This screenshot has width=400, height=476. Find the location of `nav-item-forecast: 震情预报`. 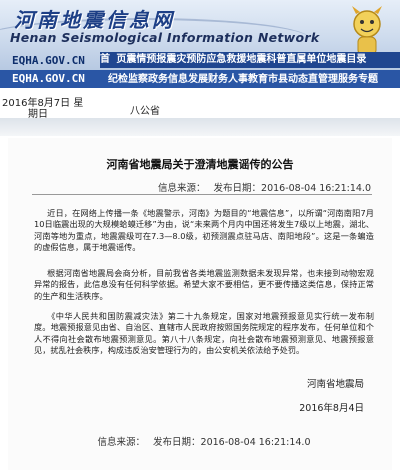

nav-item-forecast: 震情预报 is located at coordinates (146, 59).